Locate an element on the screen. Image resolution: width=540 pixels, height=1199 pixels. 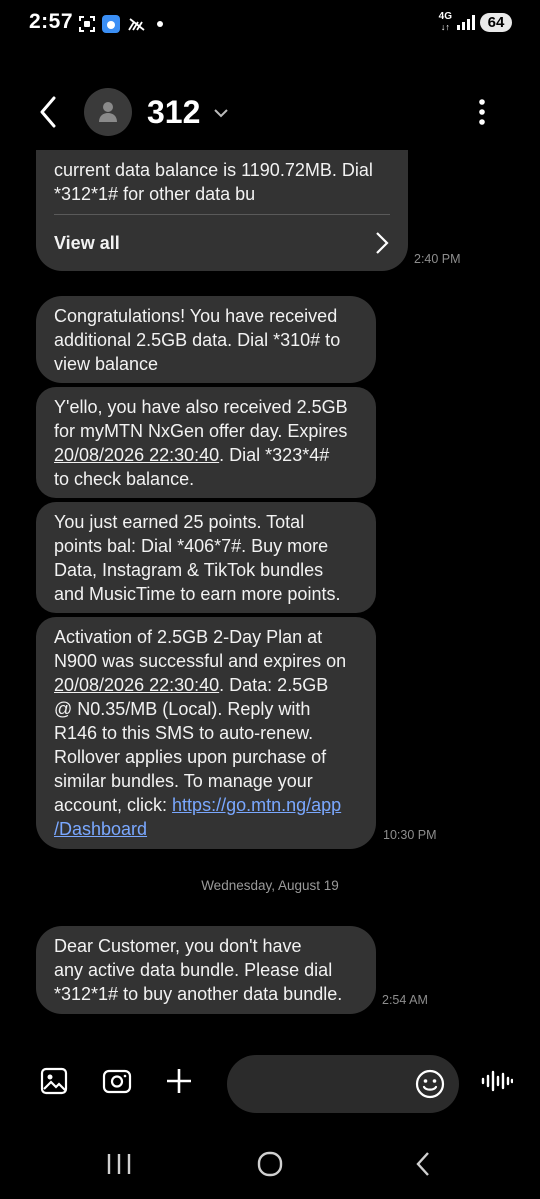
home-button is located at coordinates (270, 1164).